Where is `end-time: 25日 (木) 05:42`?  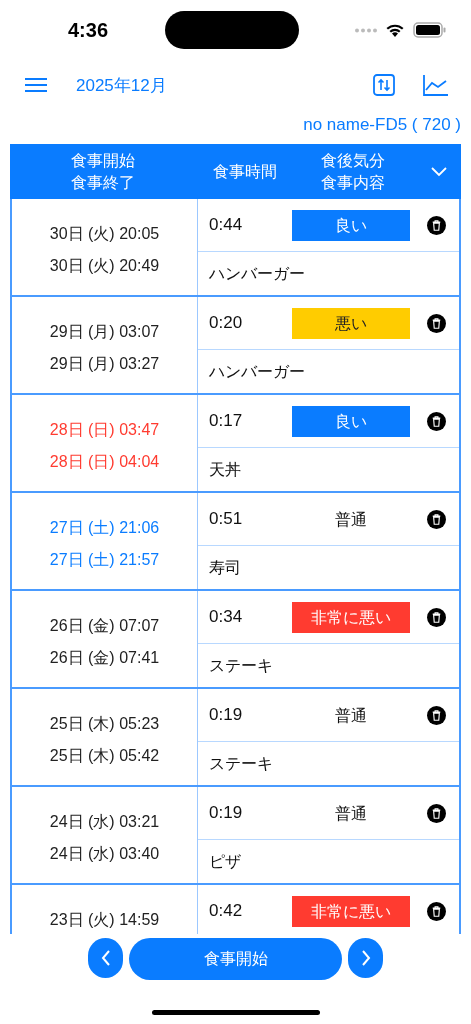
end-time: 25日 (木) 05:42 is located at coordinates (104, 756).